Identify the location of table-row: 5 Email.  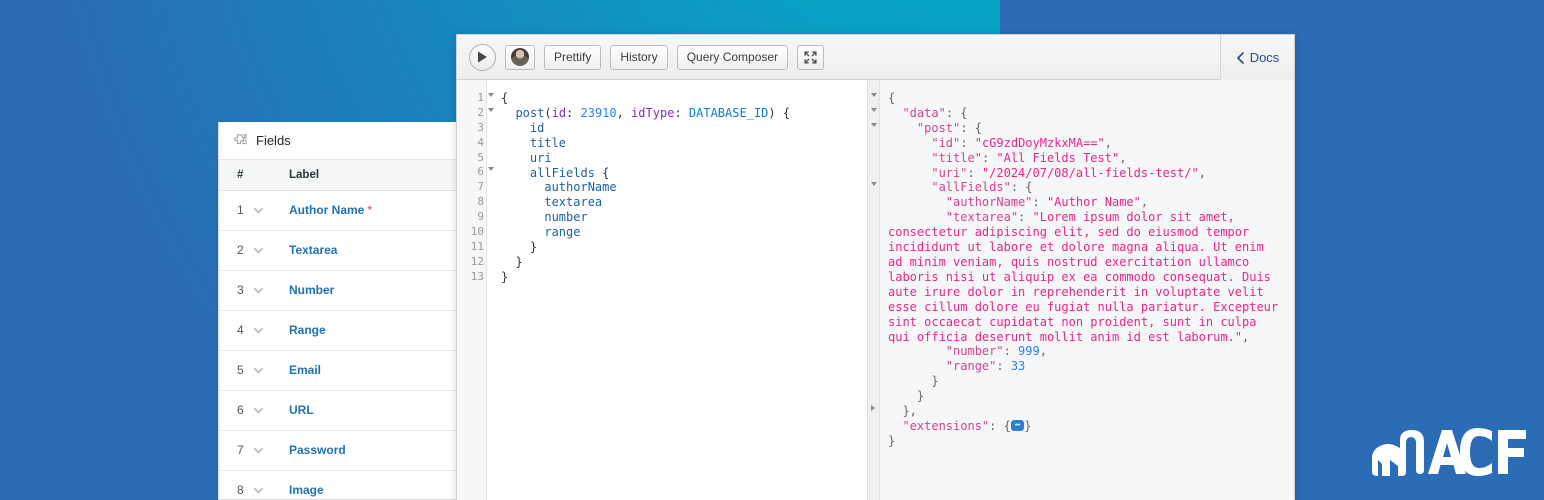
(338, 370).